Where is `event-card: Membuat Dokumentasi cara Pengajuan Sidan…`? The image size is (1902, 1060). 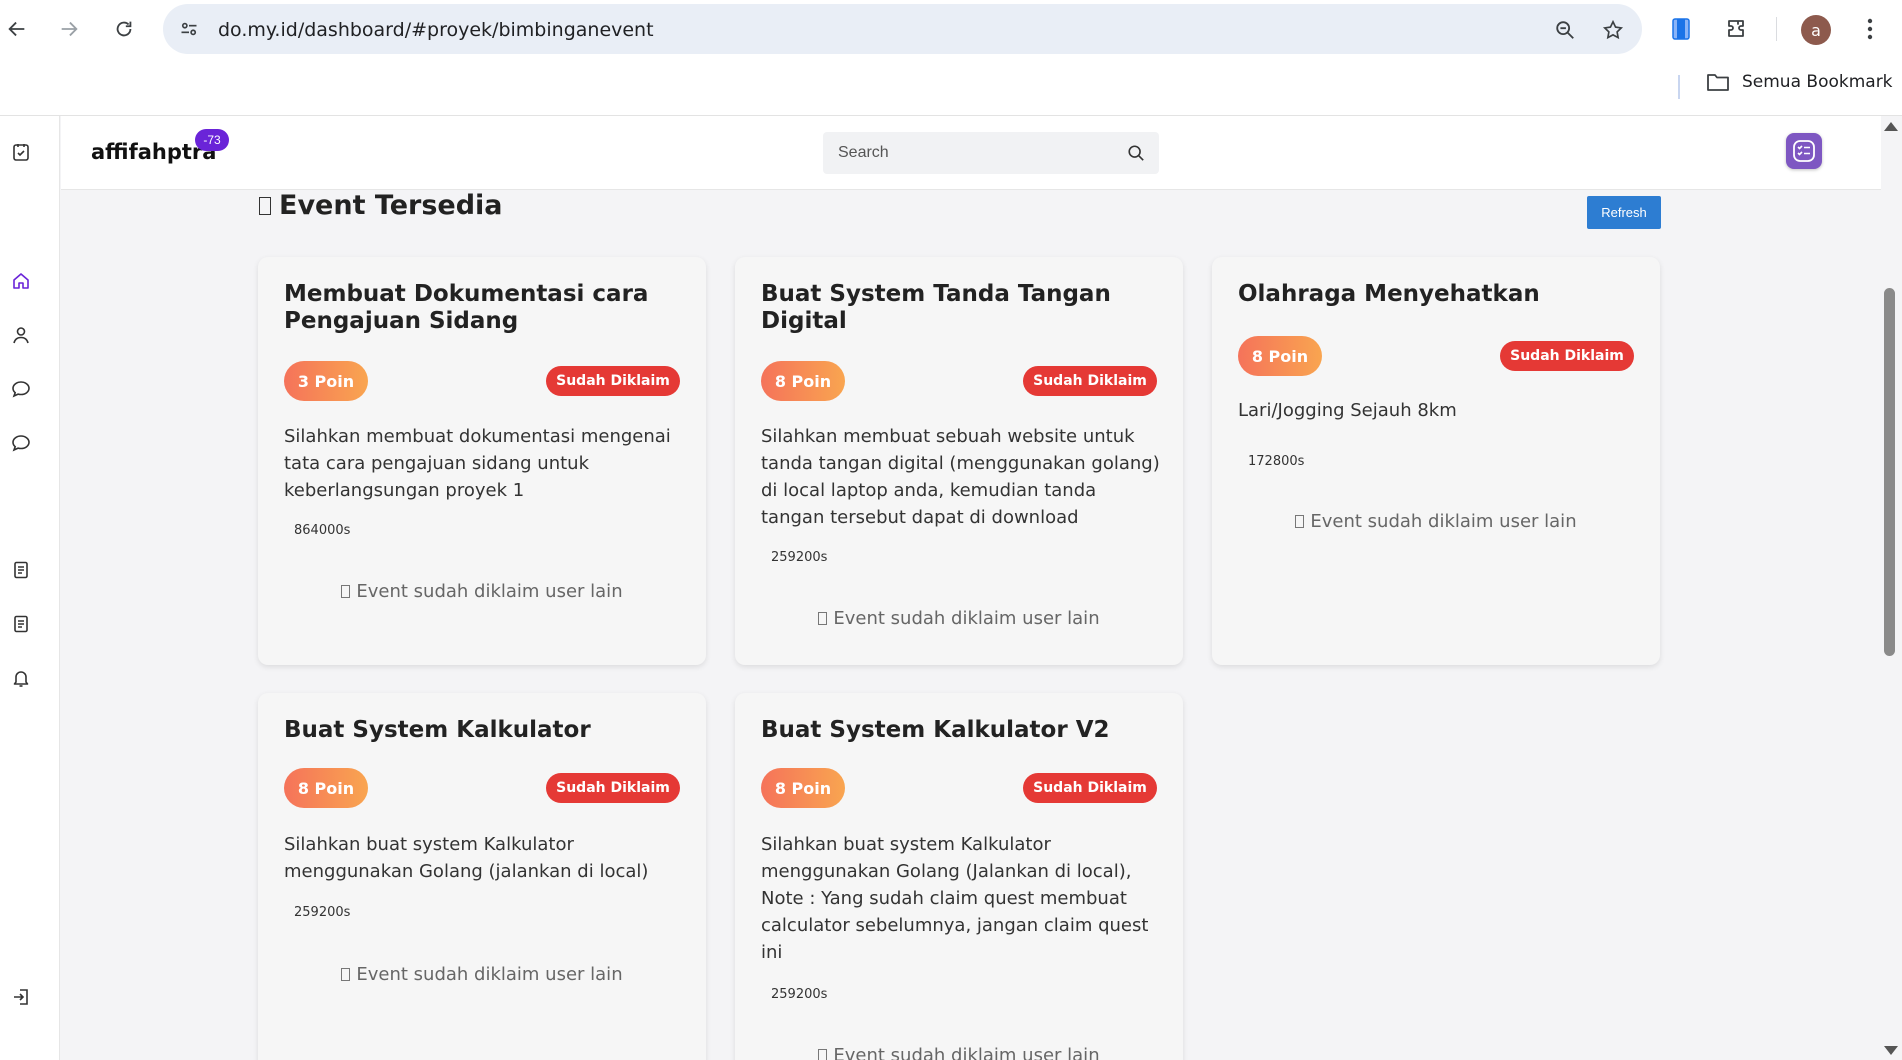
event-card: Membuat Dokumentasi cara Pengajuan Sidan… is located at coordinates (482, 461).